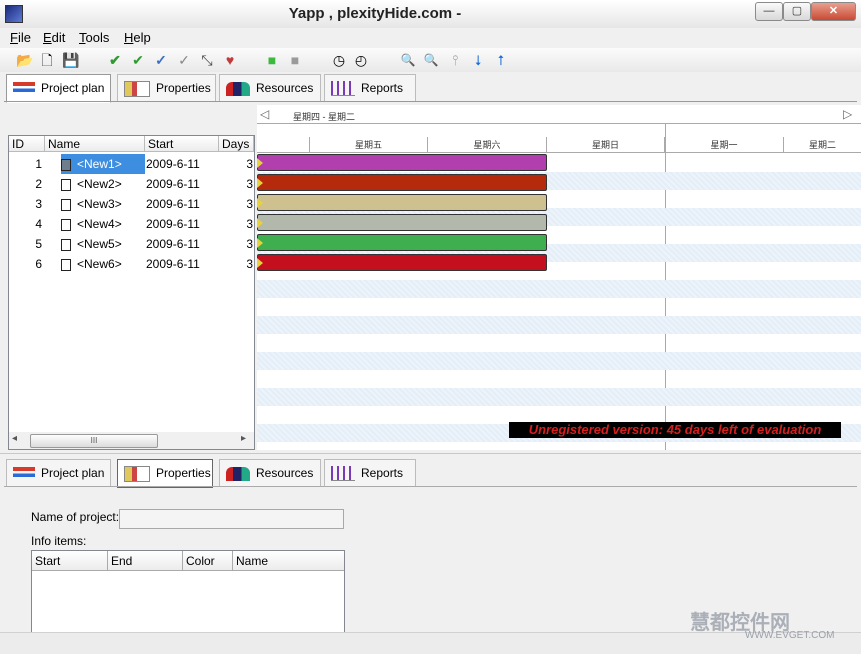  I want to click on new-document-icon: 🗋, so click(47, 60).